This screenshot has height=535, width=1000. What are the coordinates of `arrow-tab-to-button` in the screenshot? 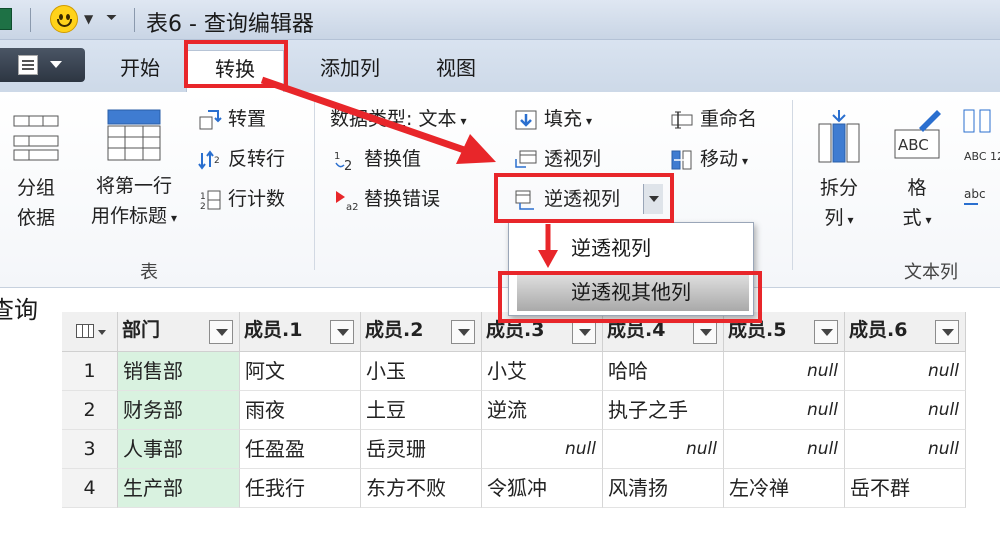 It's located at (378, 120).